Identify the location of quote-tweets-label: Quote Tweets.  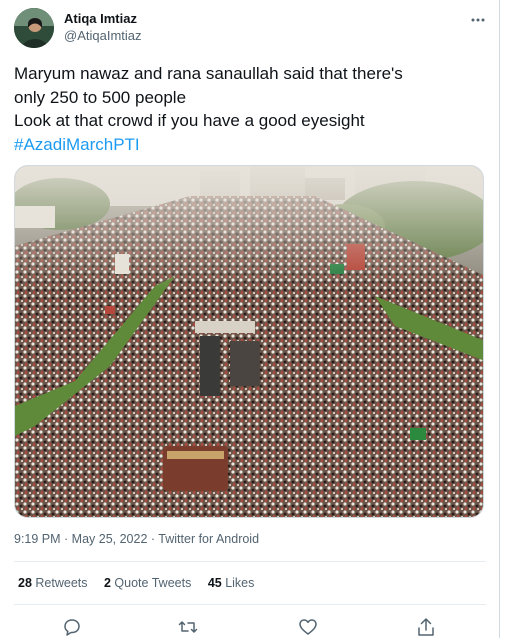
(153, 583).